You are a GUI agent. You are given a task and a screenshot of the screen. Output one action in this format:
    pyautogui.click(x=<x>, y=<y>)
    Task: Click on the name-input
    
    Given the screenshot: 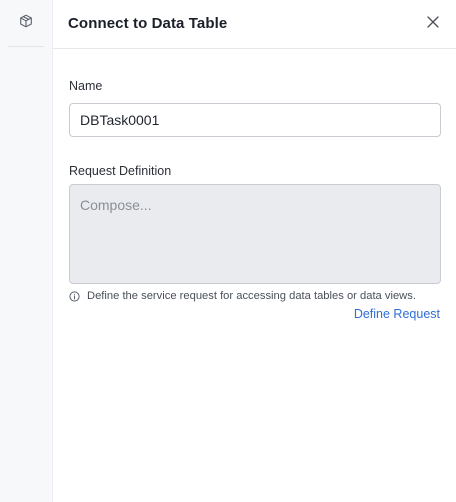 What is the action you would take?
    pyautogui.click(x=255, y=120)
    